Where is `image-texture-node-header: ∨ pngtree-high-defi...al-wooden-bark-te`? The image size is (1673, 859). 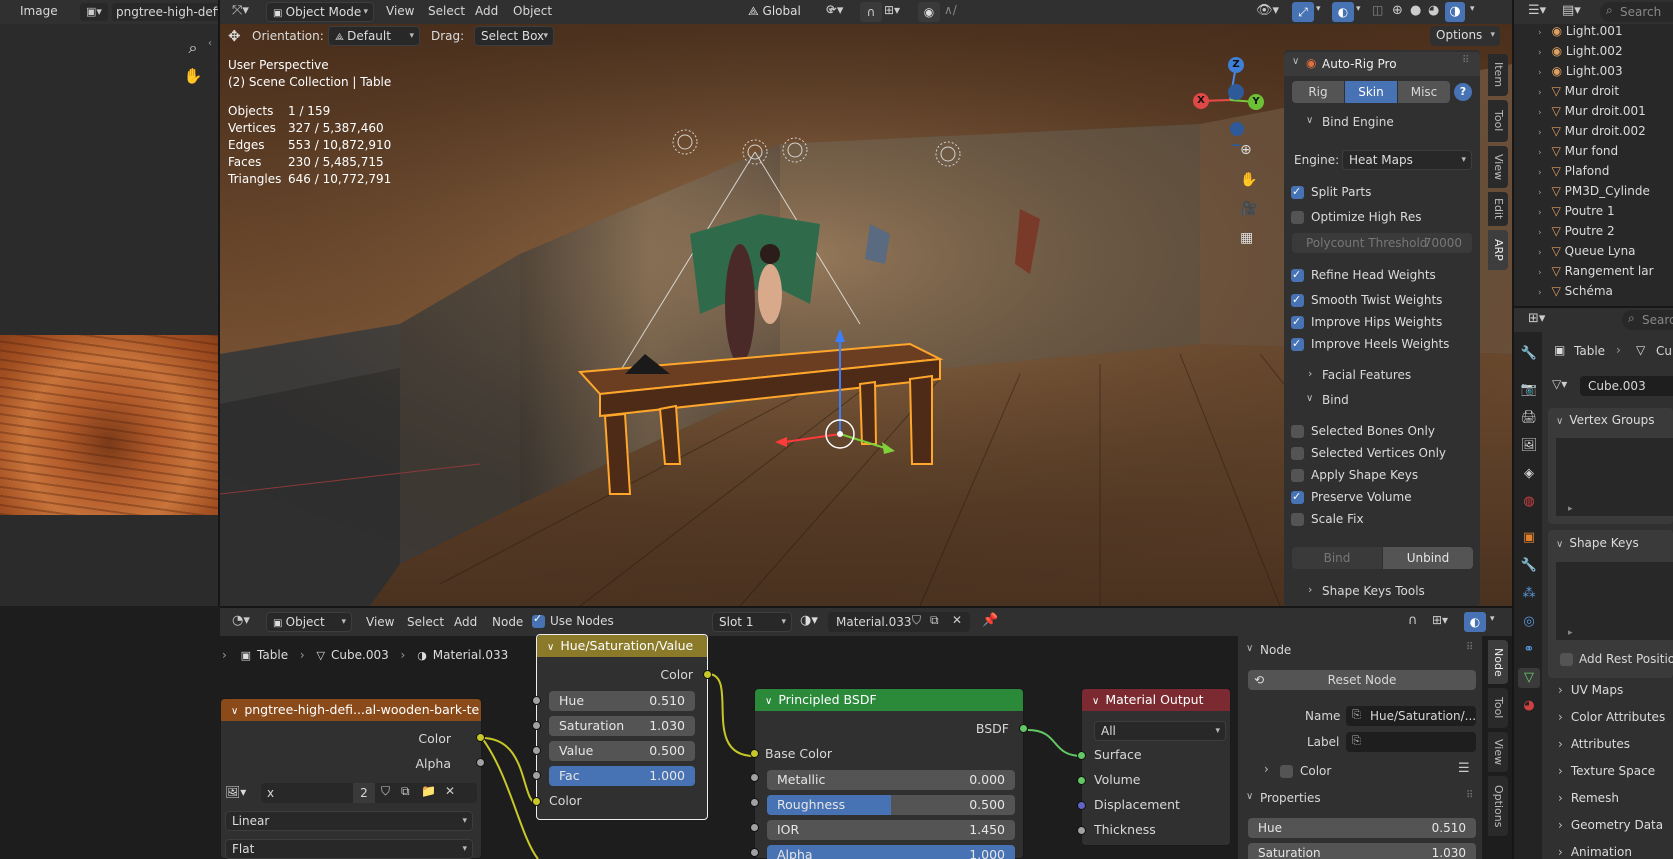
image-texture-node-header: ∨ pngtree-high-defi...al-wooden-bark-te is located at coordinates (351, 710).